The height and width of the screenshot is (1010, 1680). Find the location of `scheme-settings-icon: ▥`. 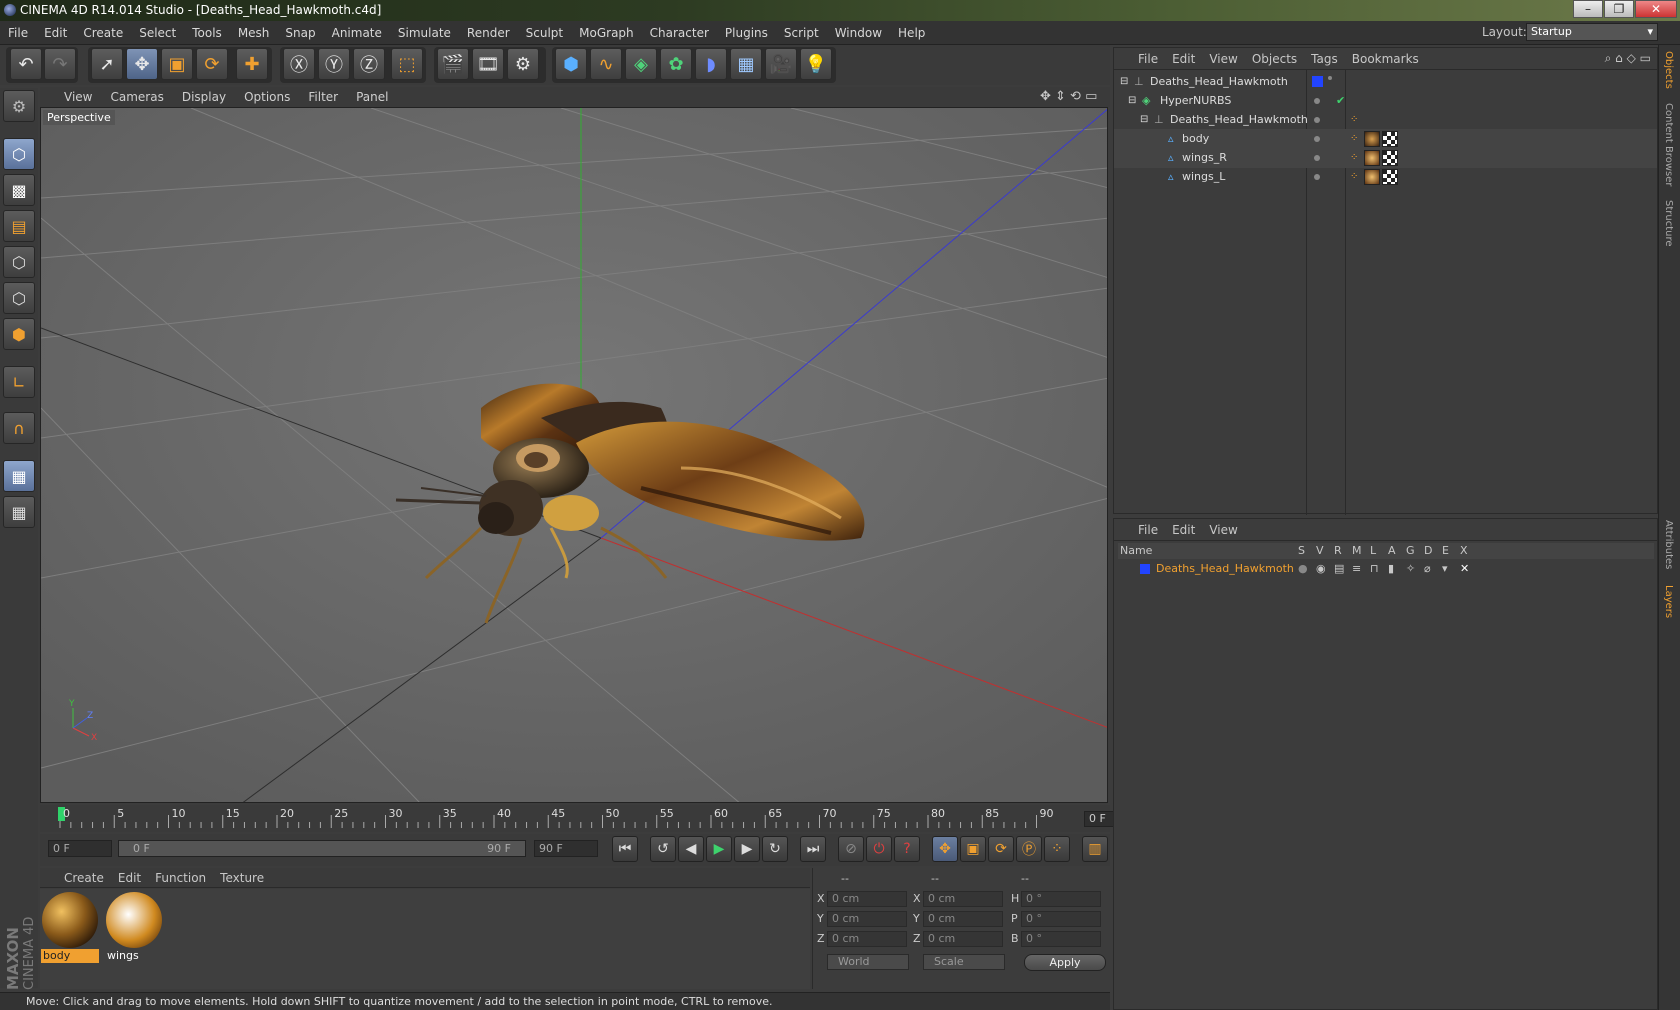

scheme-settings-icon: ▥ is located at coordinates (1095, 849).